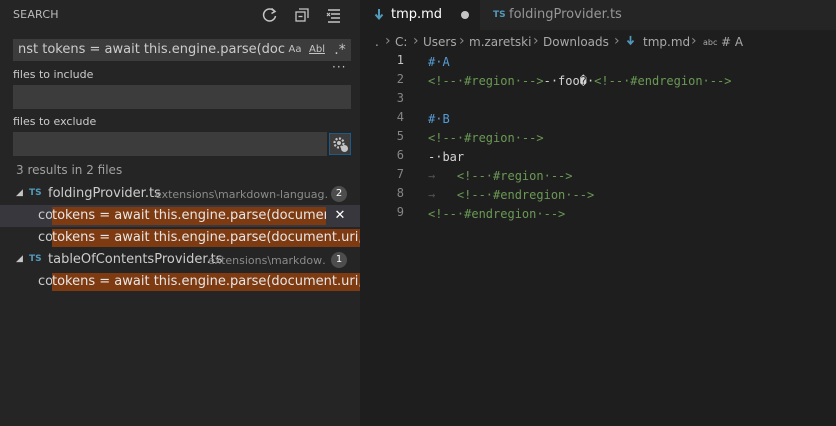  I want to click on breadcrumb-root: ., so click(377, 42).